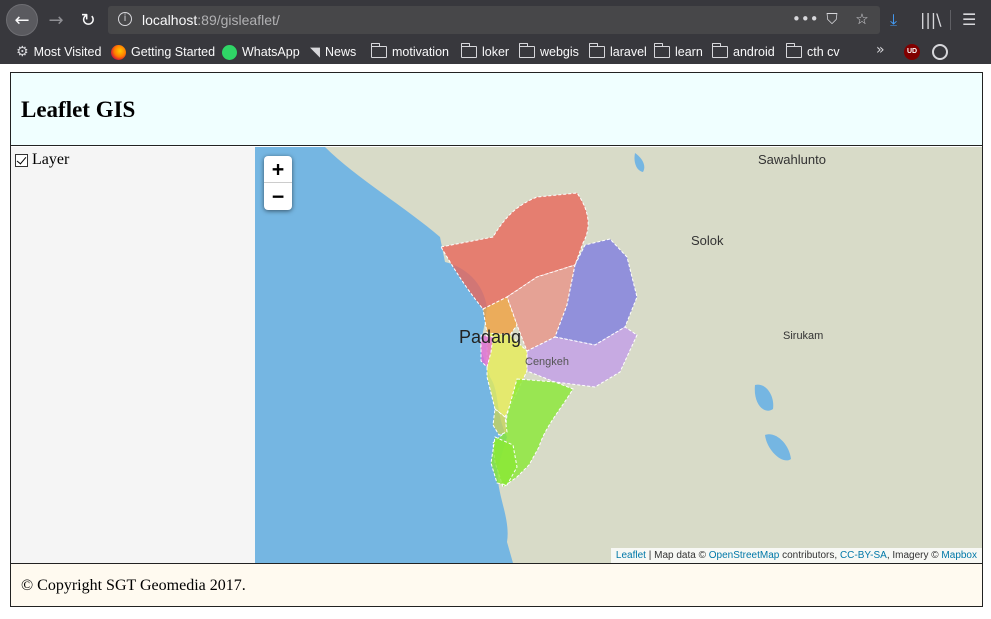 The height and width of the screenshot is (619, 991). I want to click on bookmark-label: learn, so click(689, 52).